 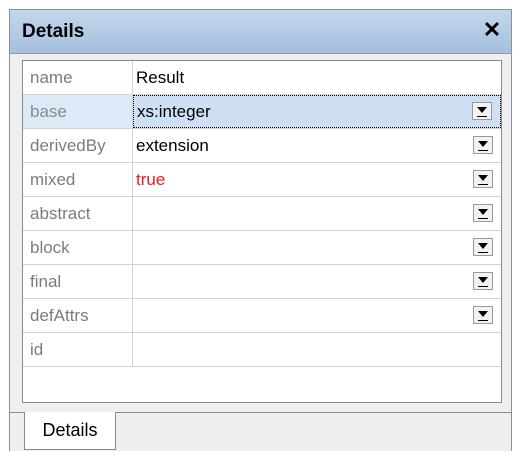 I want to click on property-label: final, so click(x=78, y=281).